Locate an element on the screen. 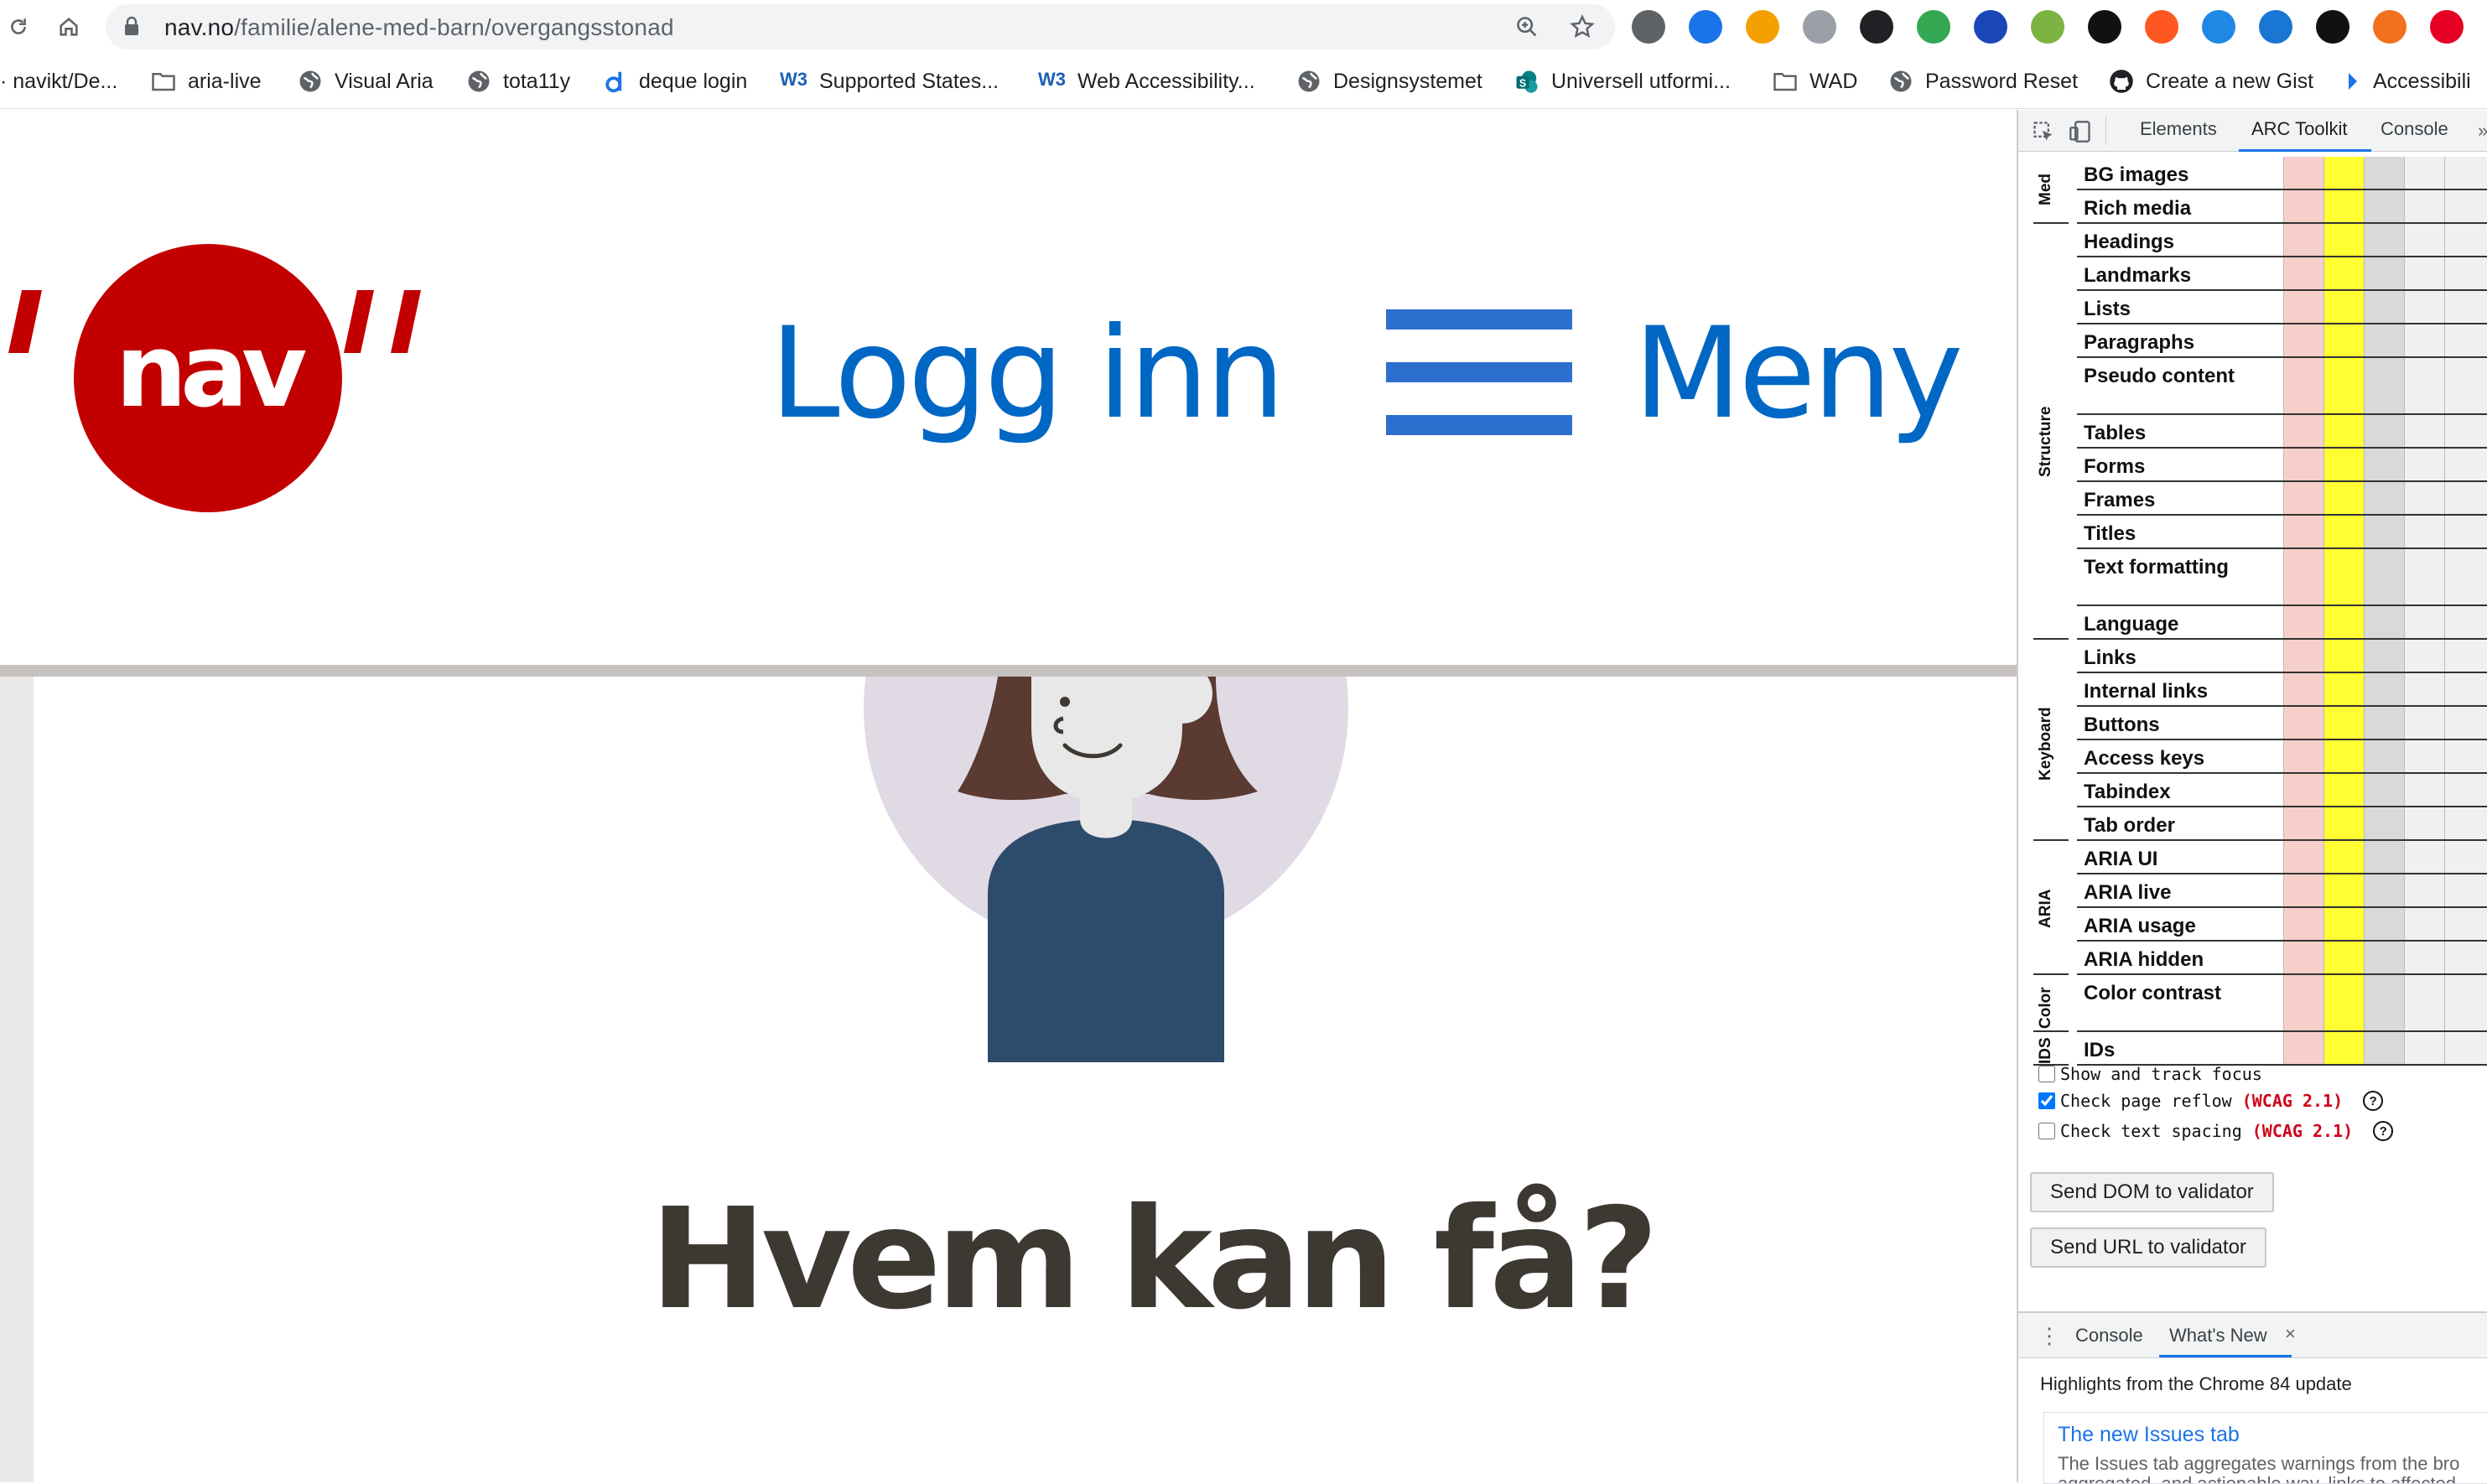 This screenshot has height=1484, width=2487. send-url-button: Send URL to validator is located at coordinates (2148, 1247).